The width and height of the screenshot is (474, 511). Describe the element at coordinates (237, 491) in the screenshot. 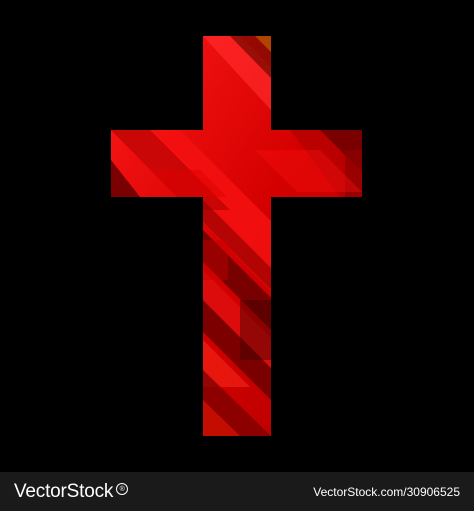

I see `footer-bar: VectorStock ® VectorStock.com/30906525` at that location.